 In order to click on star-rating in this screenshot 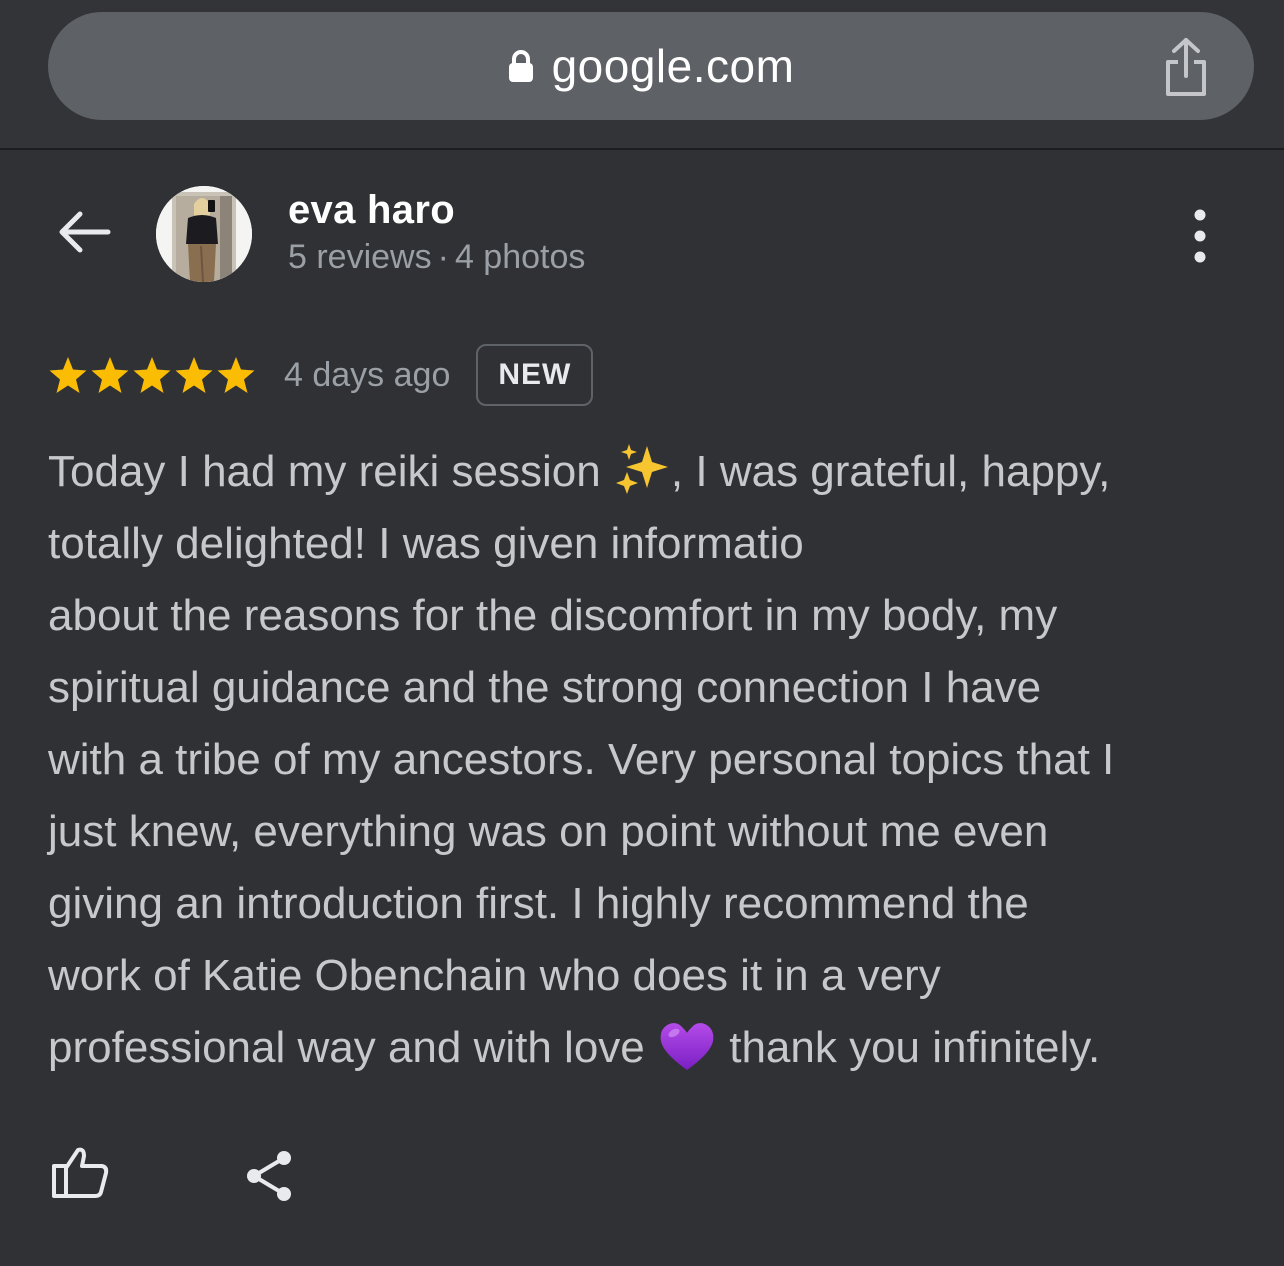, I will do `click(153, 375)`.